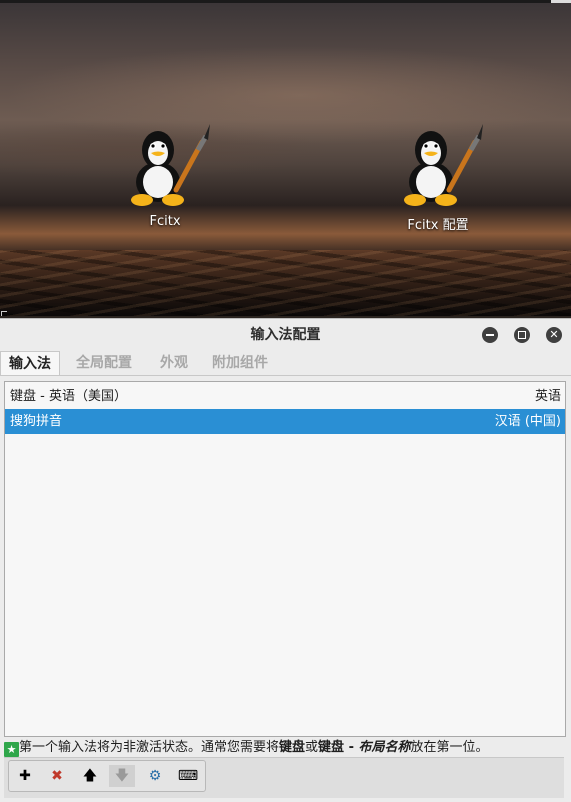  Describe the element at coordinates (170, 165) in the screenshot. I see `fcitx-penguin-icon` at that location.